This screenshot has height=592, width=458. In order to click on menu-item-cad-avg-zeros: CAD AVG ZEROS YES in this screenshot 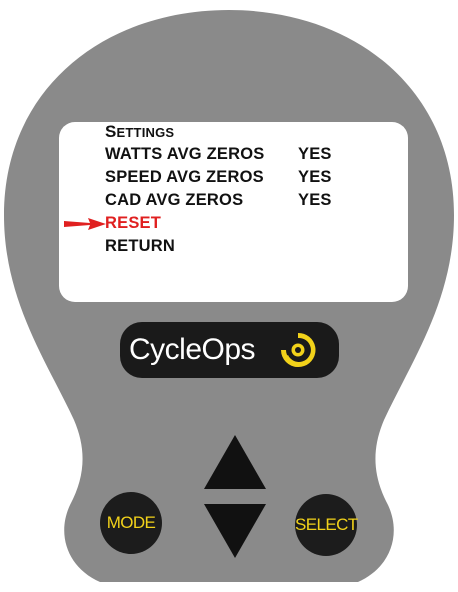, I will do `click(218, 200)`.